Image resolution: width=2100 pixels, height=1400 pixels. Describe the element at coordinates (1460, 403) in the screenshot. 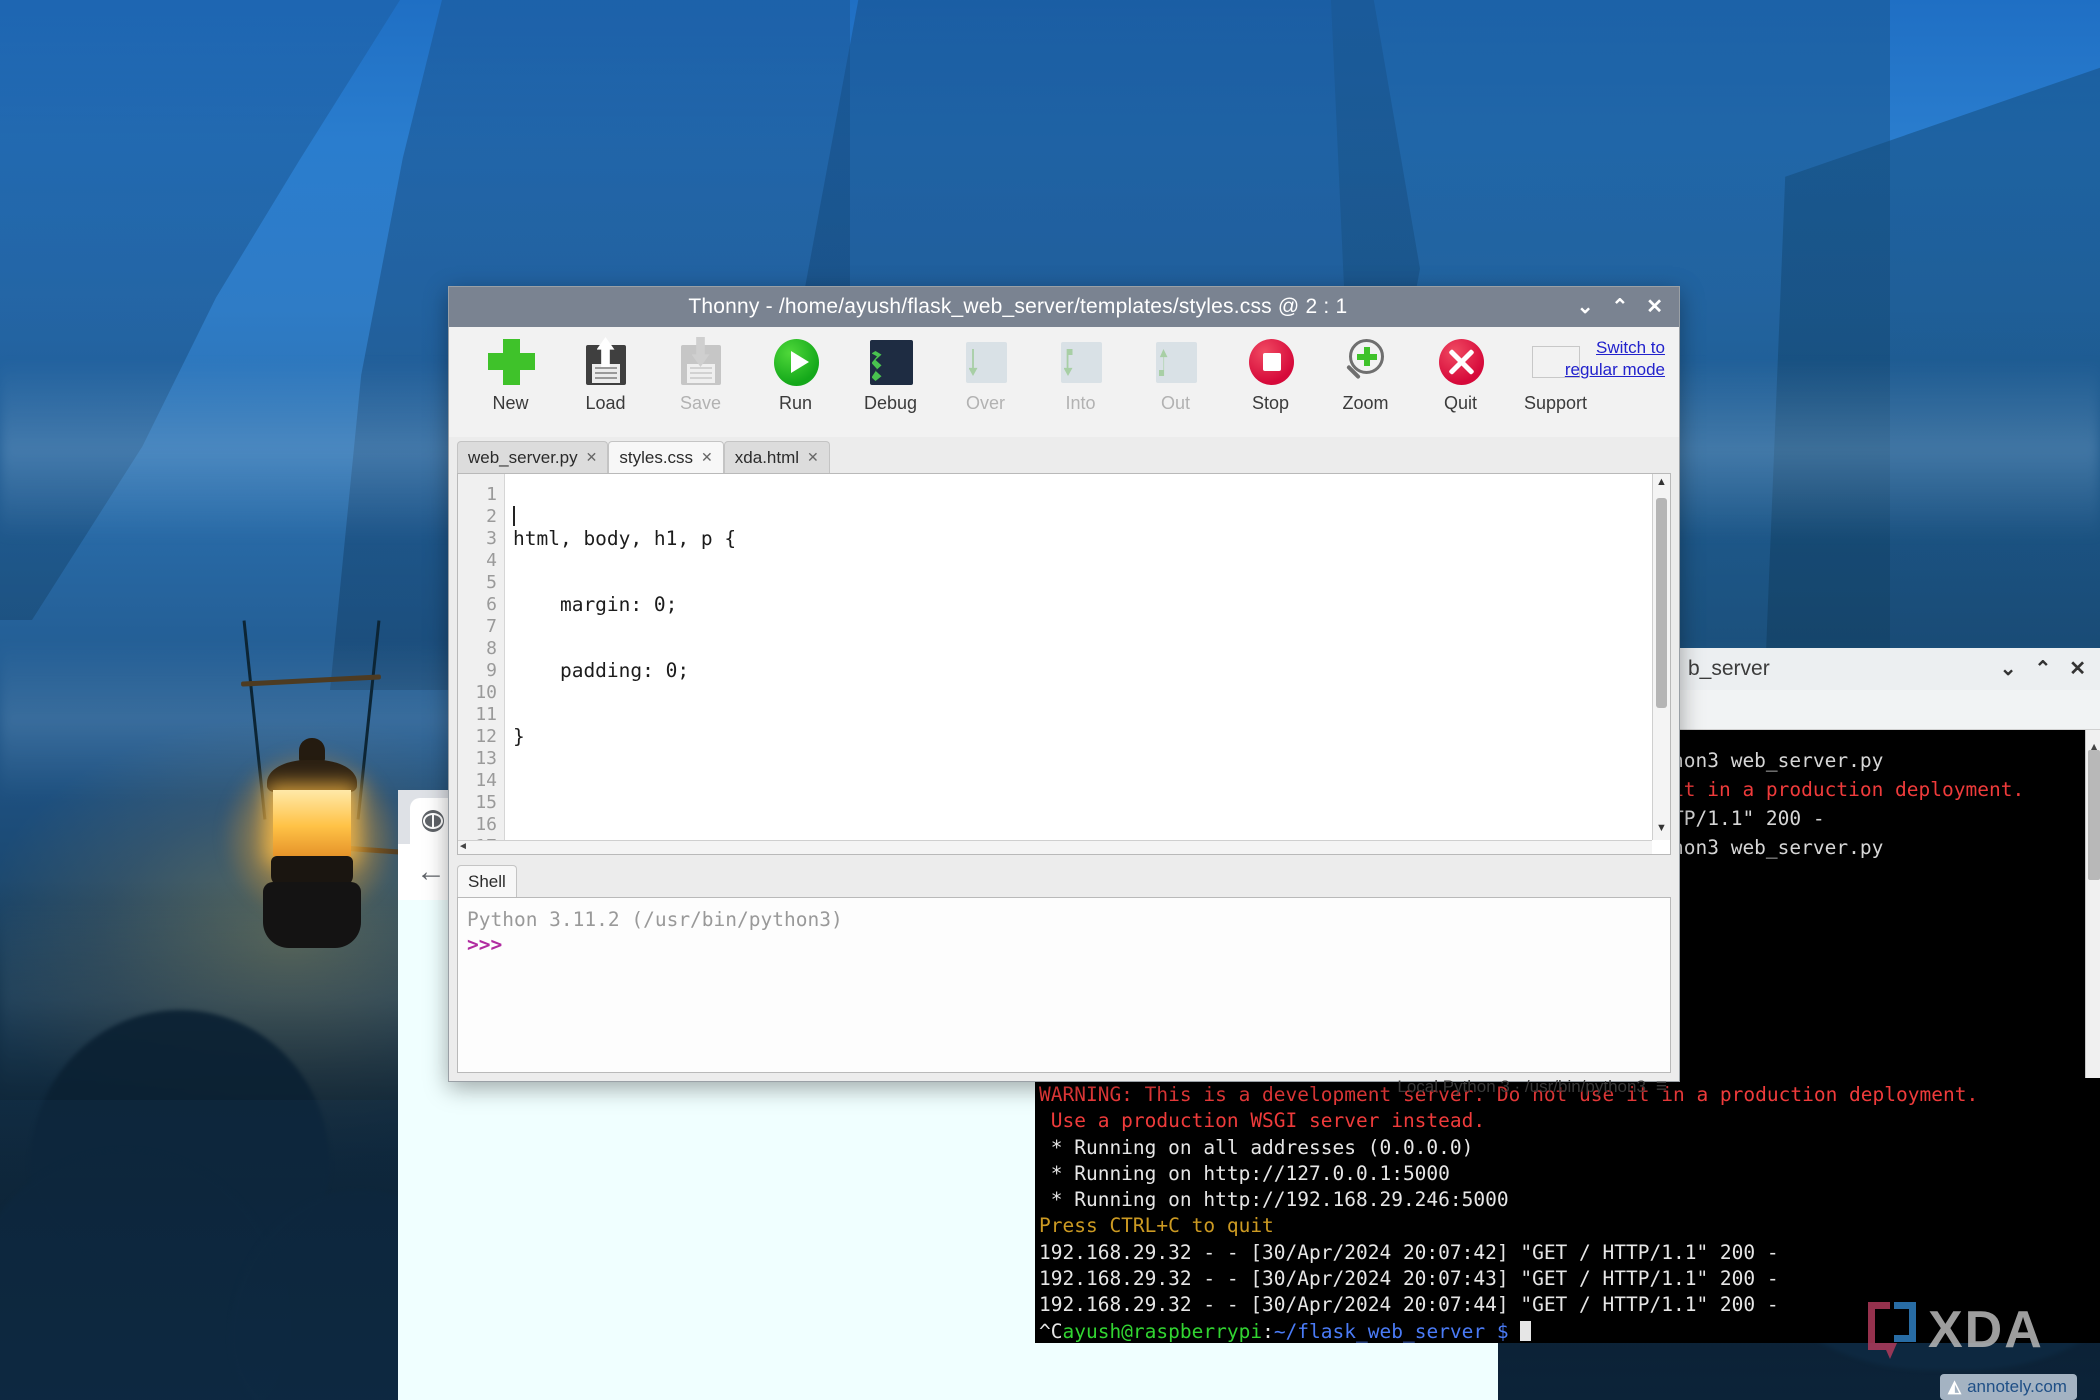

I see `quit-button-label: Quit` at that location.